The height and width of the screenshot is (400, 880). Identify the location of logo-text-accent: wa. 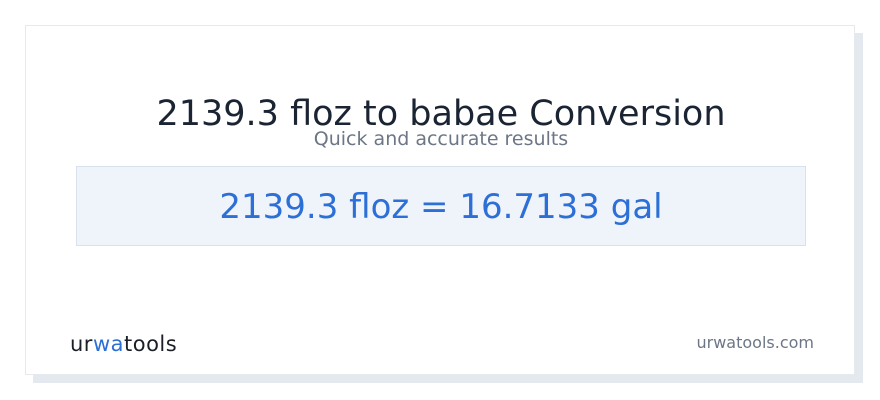
(108, 344).